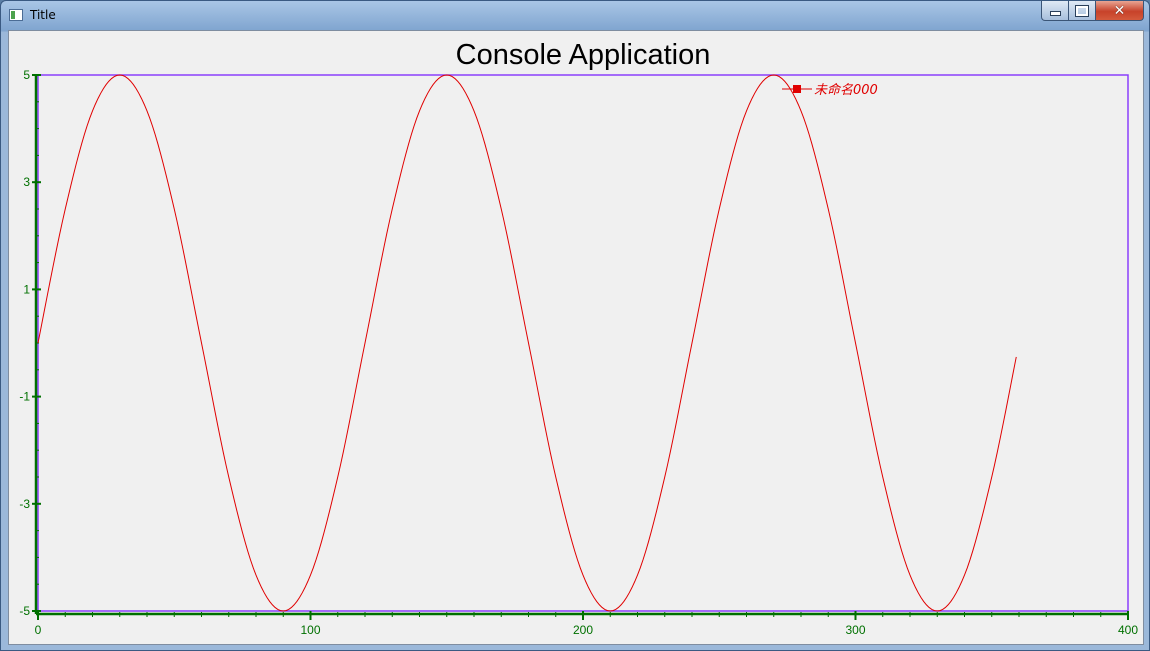 The image size is (1150, 651). What do you see at coordinates (24, 397) in the screenshot?
I see `y-tick-label: -1` at bounding box center [24, 397].